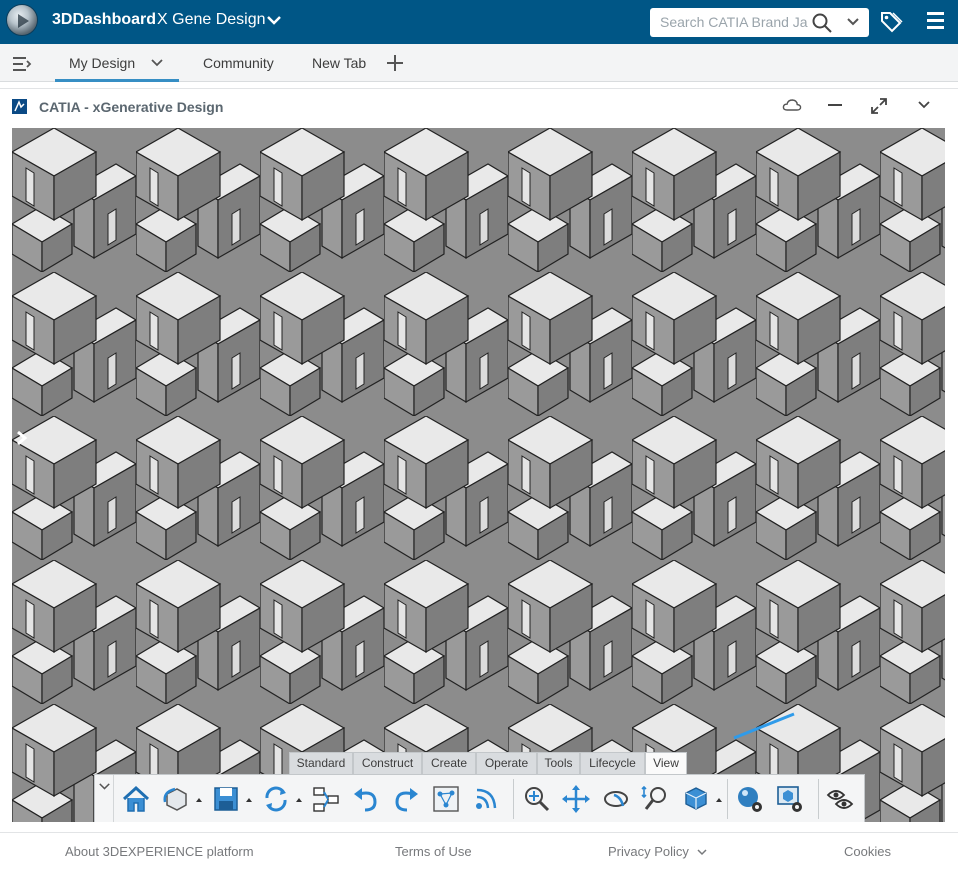 Image resolution: width=958 pixels, height=870 pixels. What do you see at coordinates (750, 799) in the screenshot?
I see `material-settings-icon` at bounding box center [750, 799].